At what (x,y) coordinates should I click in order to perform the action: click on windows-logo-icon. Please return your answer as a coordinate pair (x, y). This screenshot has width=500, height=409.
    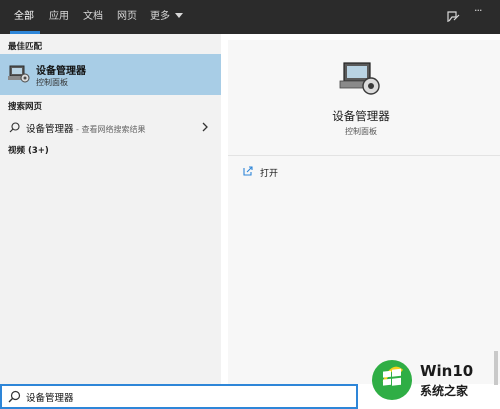
    Looking at the image, I should click on (392, 380).